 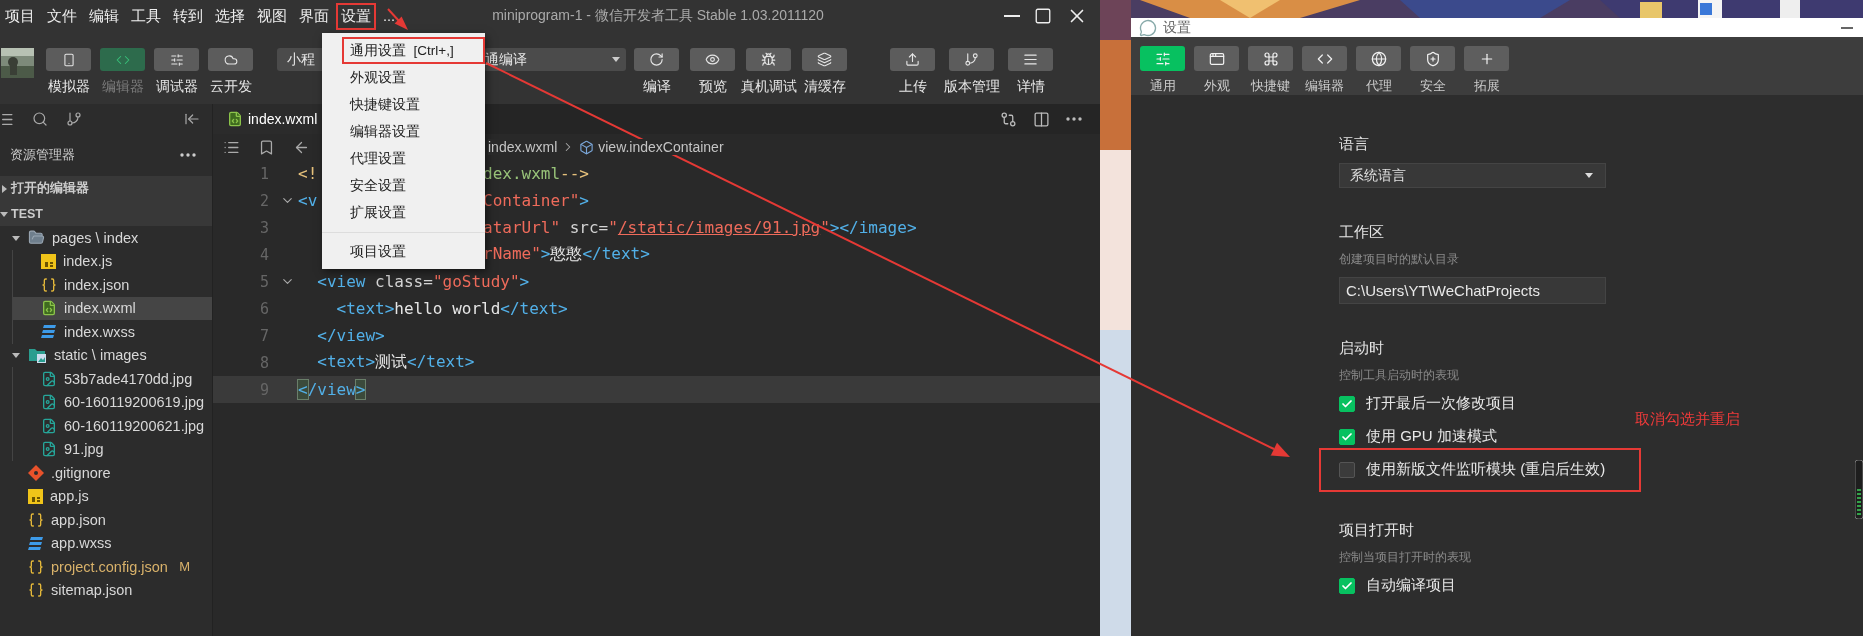 What do you see at coordinates (112, 285) in the screenshot?
I see `file-tree-item: index.json` at bounding box center [112, 285].